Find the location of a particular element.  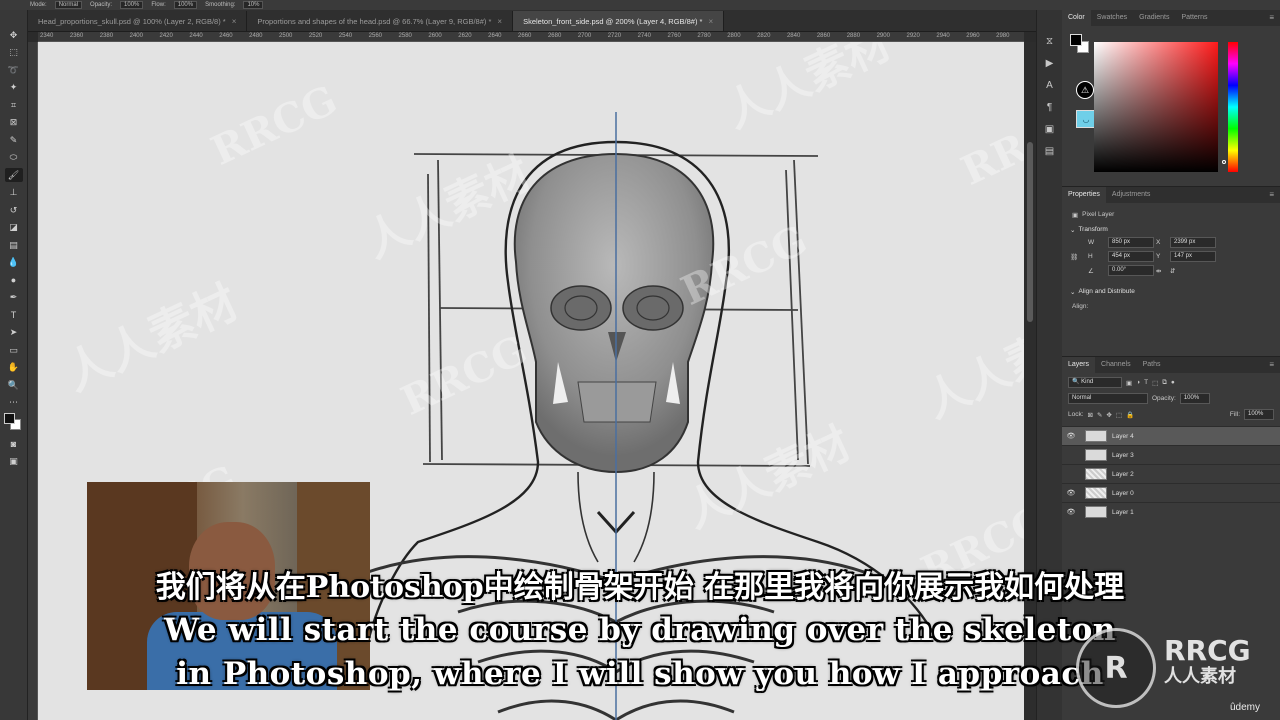

notes-icon: ▤ is located at coordinates (1050, 151).